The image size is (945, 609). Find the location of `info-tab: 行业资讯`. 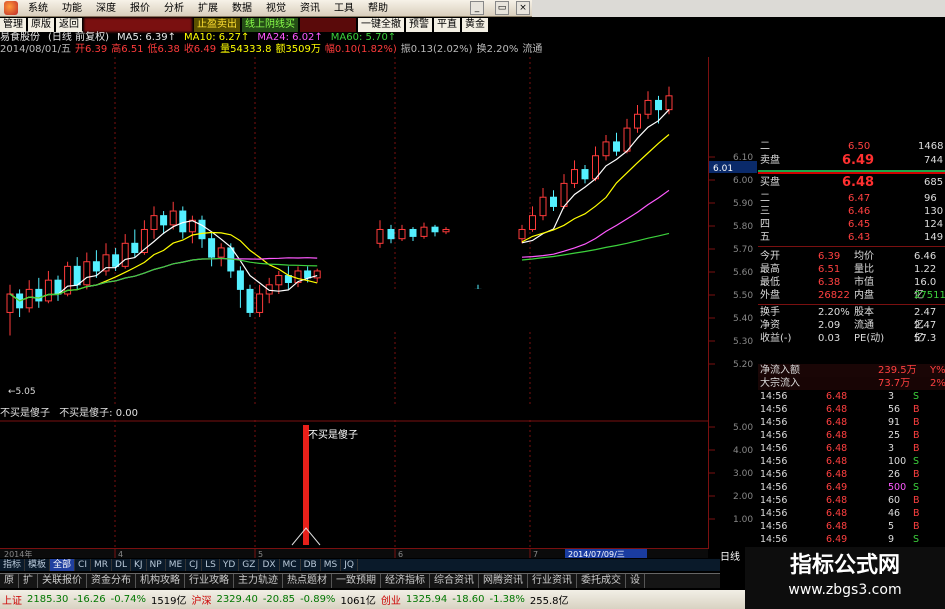

info-tab: 行业资讯 is located at coordinates (552, 581).